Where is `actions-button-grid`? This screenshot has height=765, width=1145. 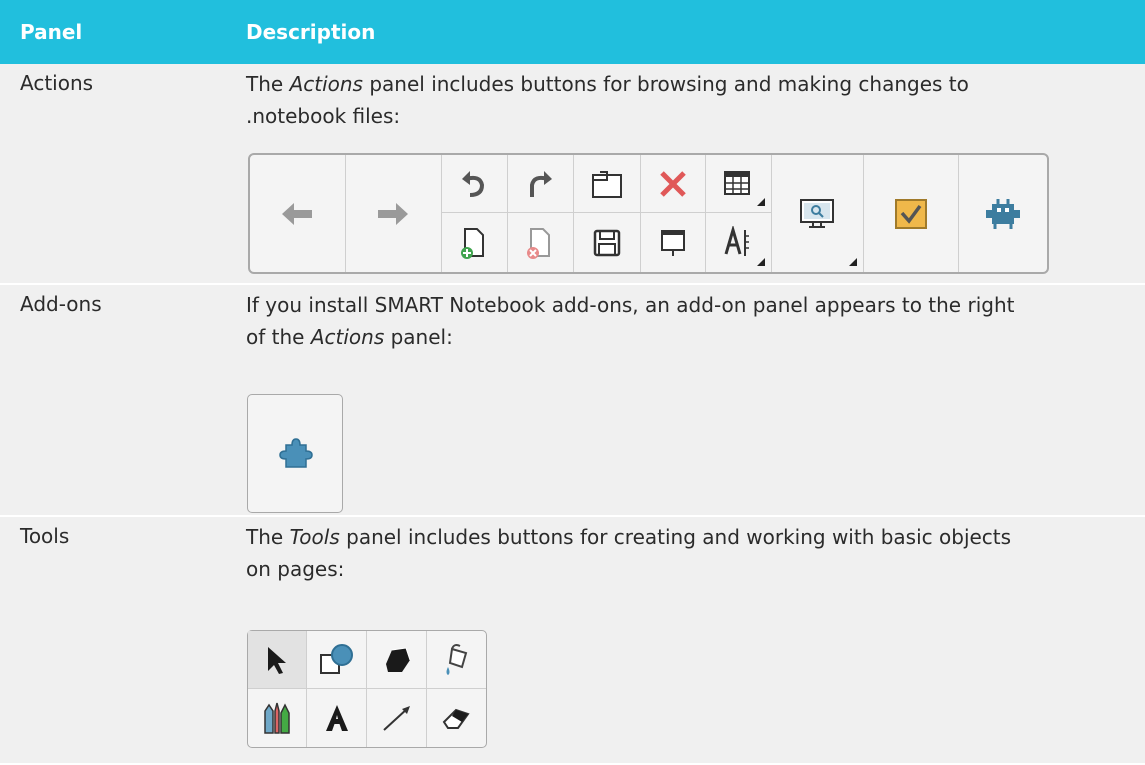
actions-button-grid is located at coordinates (606, 213).